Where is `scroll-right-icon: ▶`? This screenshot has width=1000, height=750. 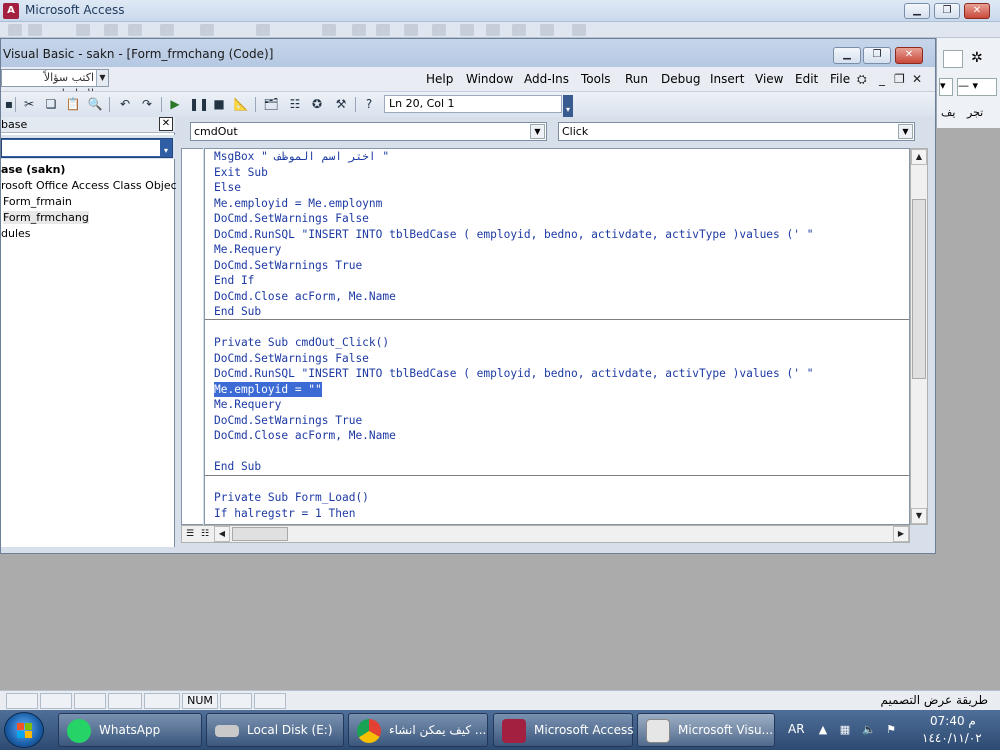
scroll-right-icon: ▶ is located at coordinates (901, 534).